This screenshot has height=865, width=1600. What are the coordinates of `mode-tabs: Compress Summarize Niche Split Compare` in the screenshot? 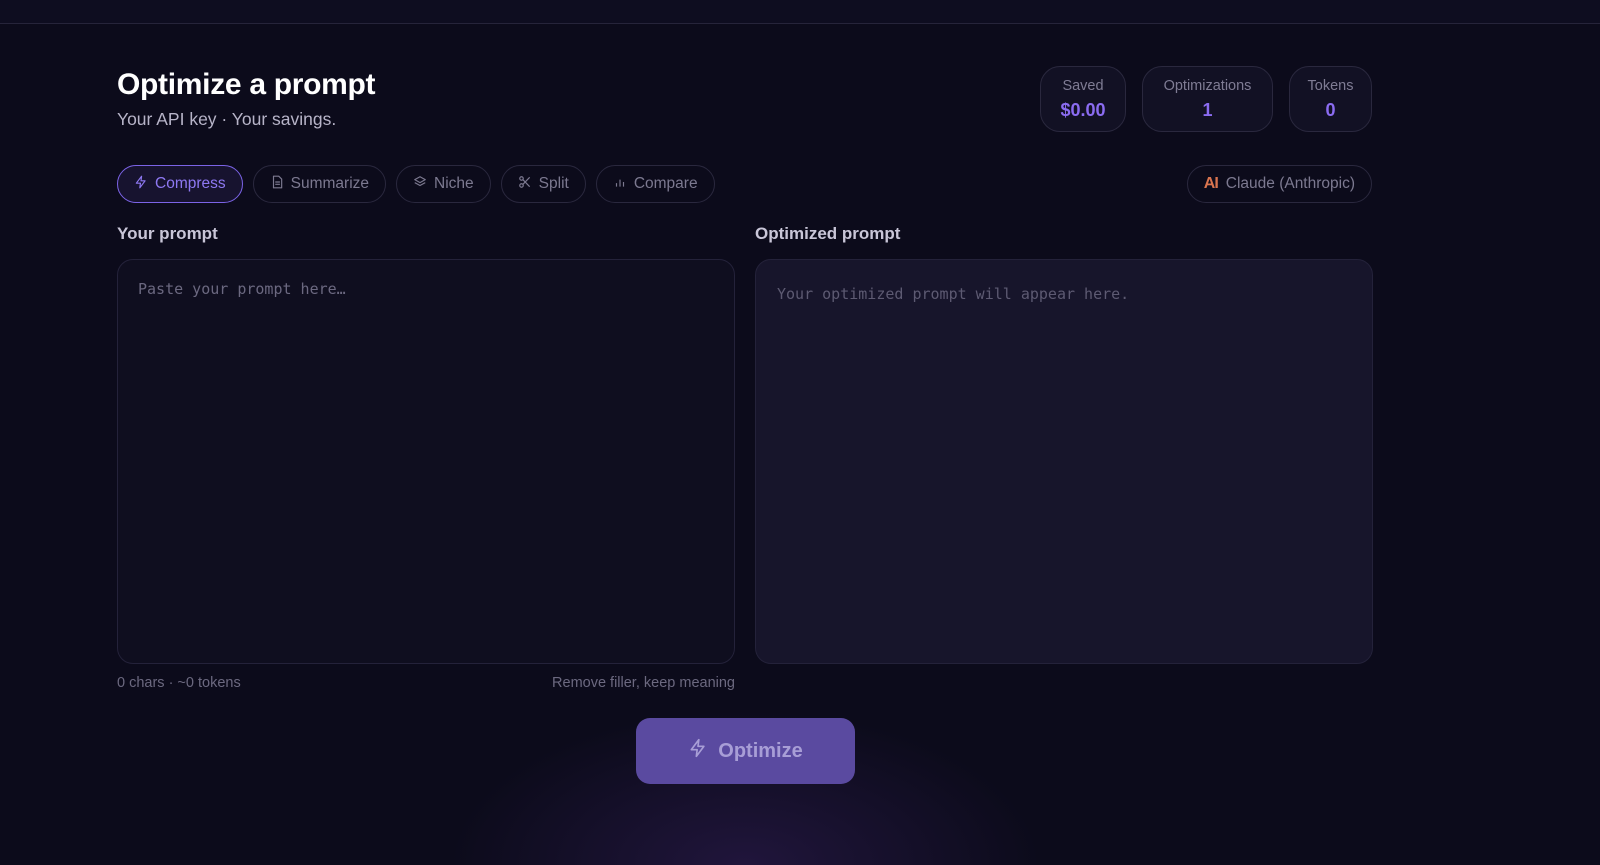 It's located at (416, 184).